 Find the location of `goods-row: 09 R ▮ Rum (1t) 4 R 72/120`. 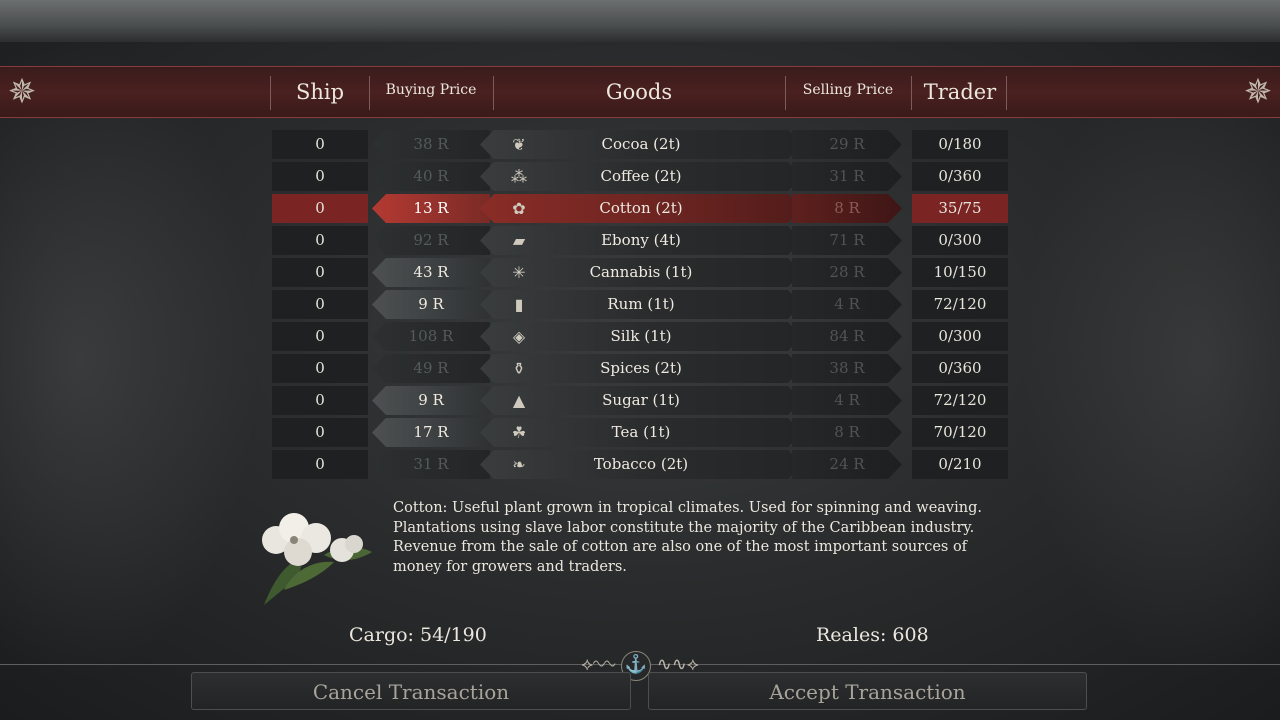

goods-row: 09 R ▮ Rum (1t) 4 R 72/120 is located at coordinates (640, 304).